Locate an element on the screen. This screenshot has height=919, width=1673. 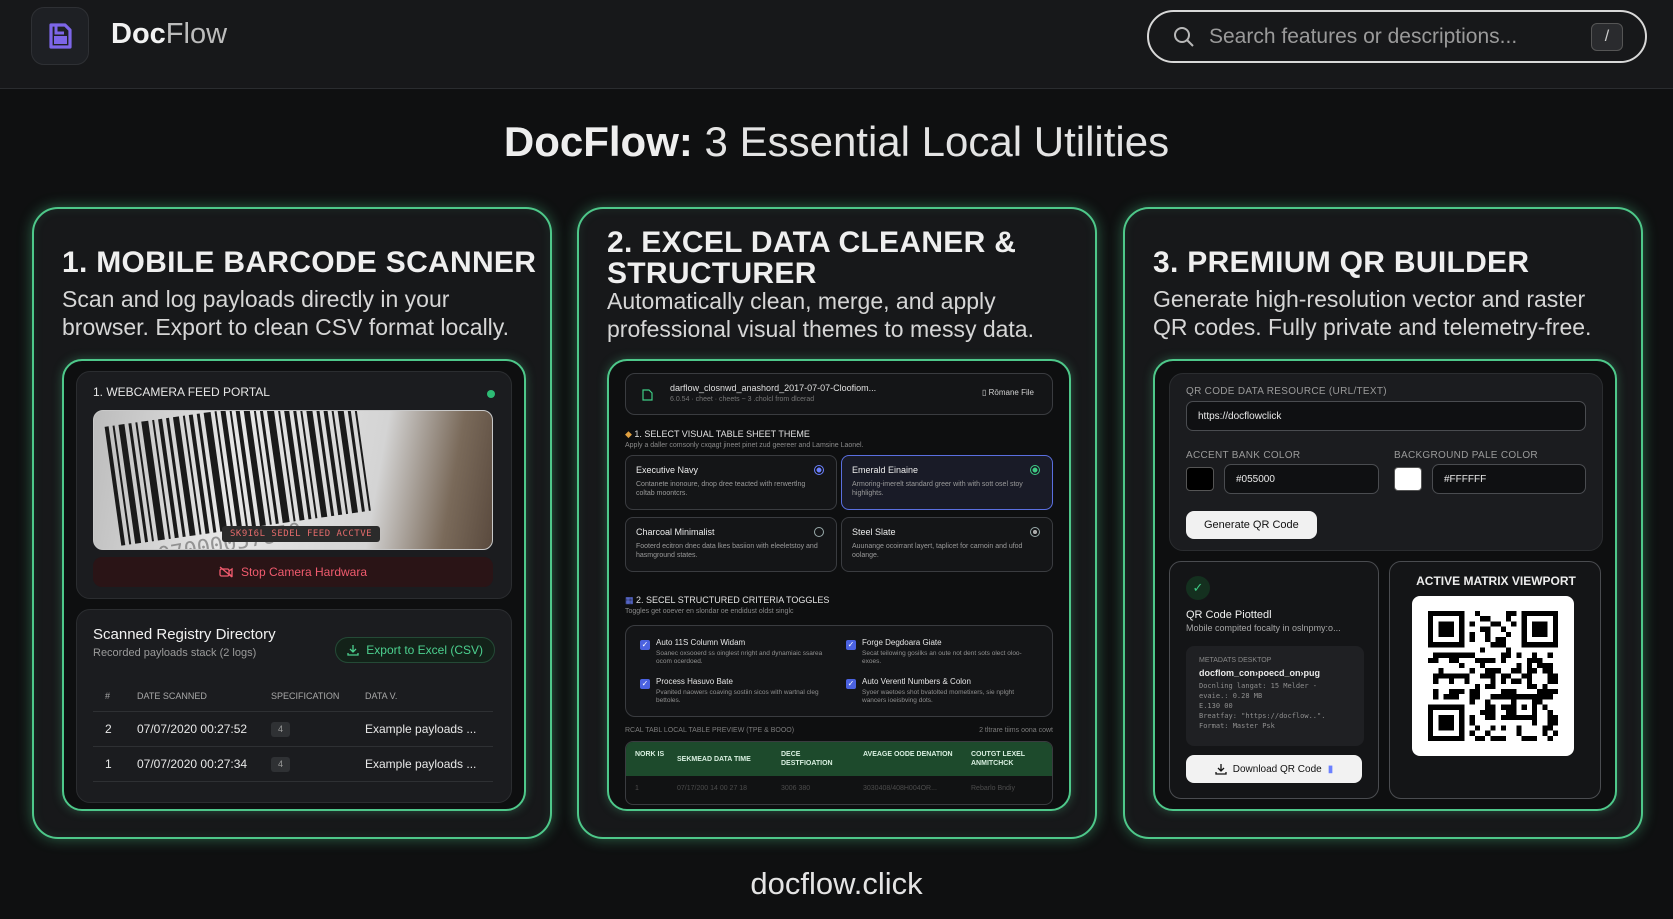
metadata-label: METADATS DESKTOP is located at coordinates (1235, 660).